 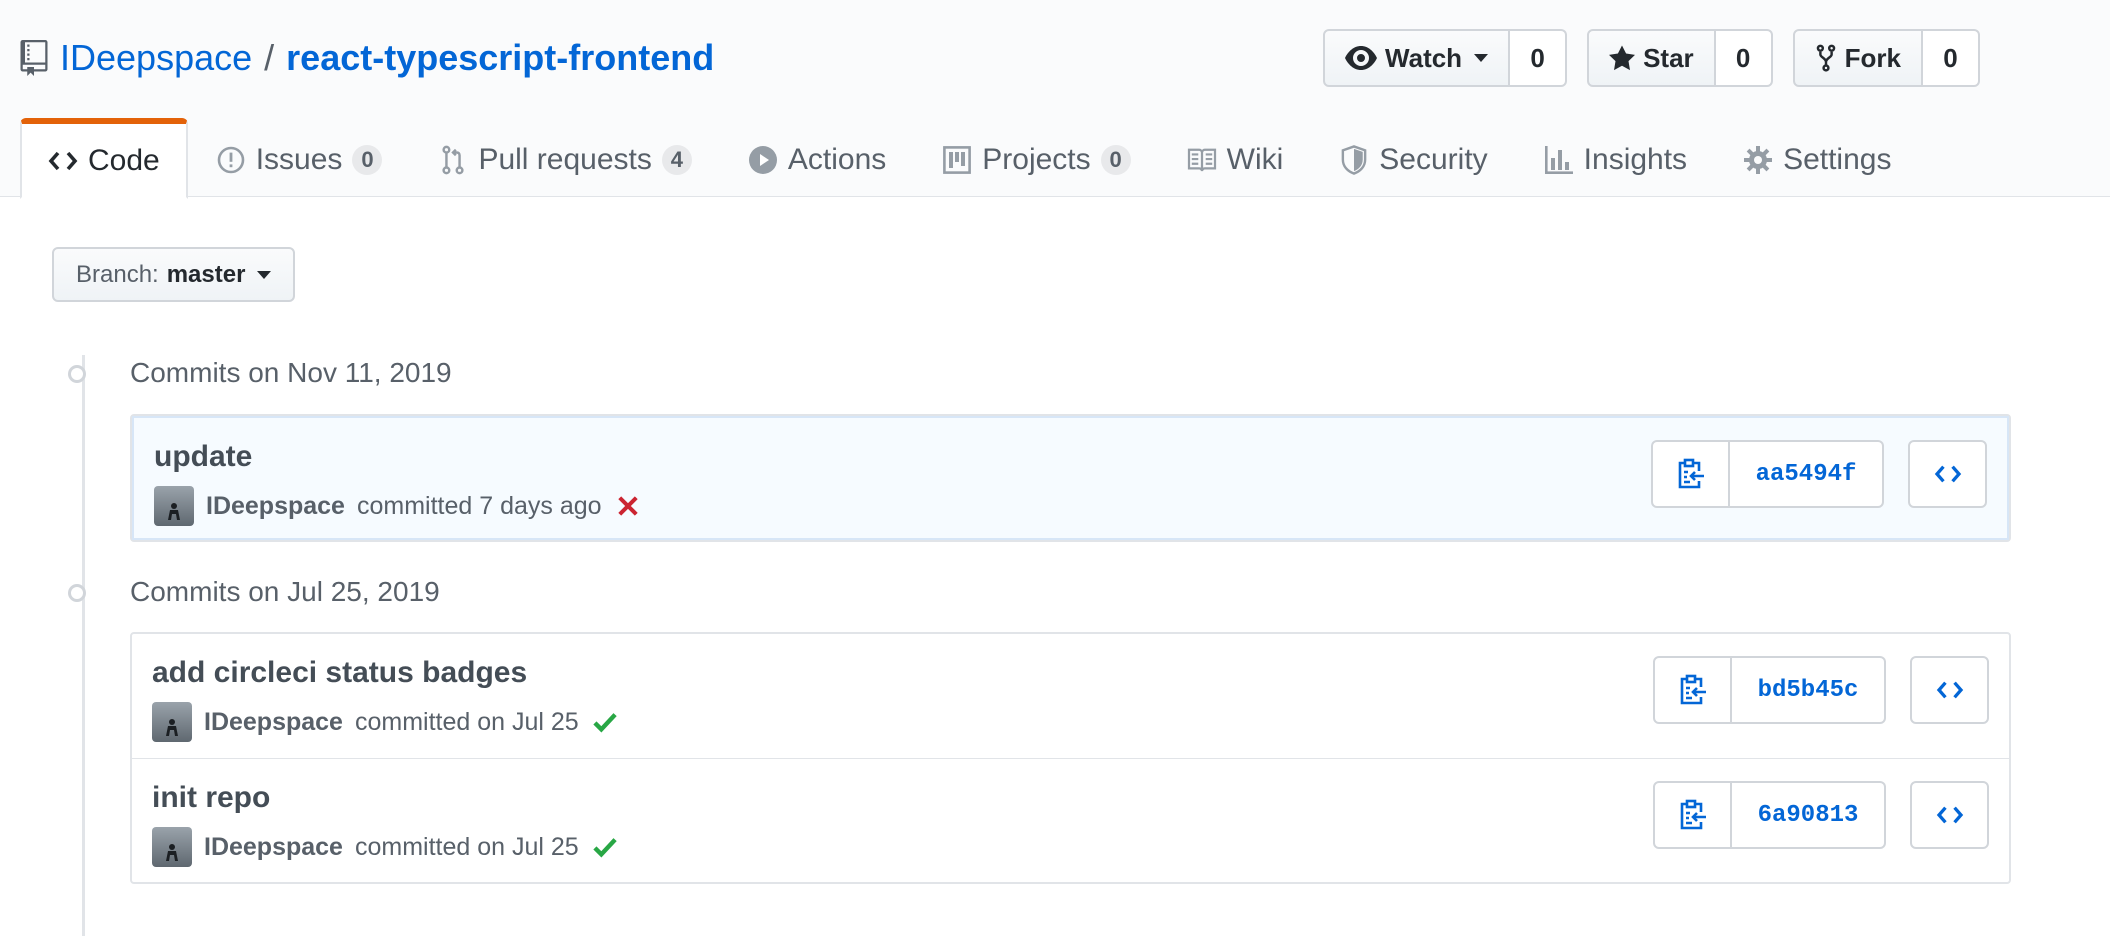 I want to click on tab-security: Security, so click(x=1413, y=157).